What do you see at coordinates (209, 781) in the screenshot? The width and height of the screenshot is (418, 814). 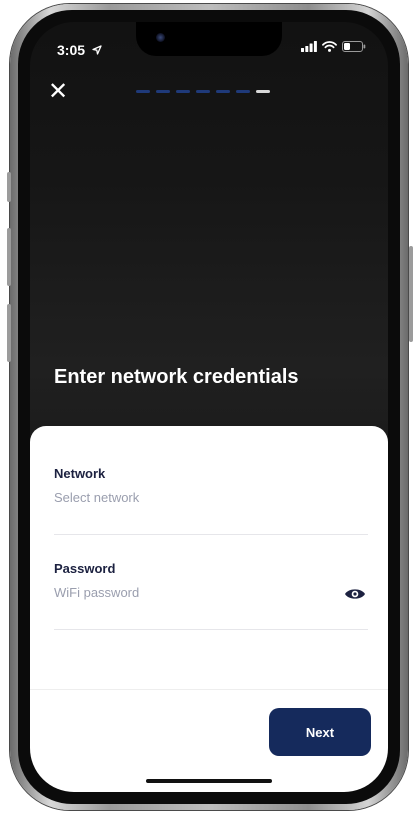 I see `home-indicator` at bounding box center [209, 781].